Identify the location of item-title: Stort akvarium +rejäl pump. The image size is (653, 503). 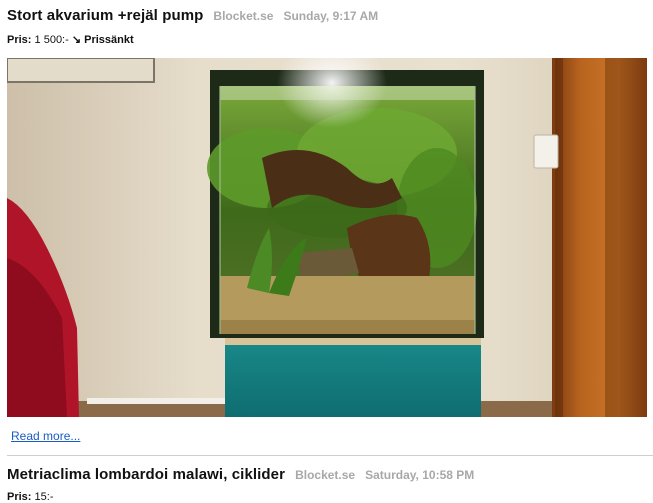
(105, 15).